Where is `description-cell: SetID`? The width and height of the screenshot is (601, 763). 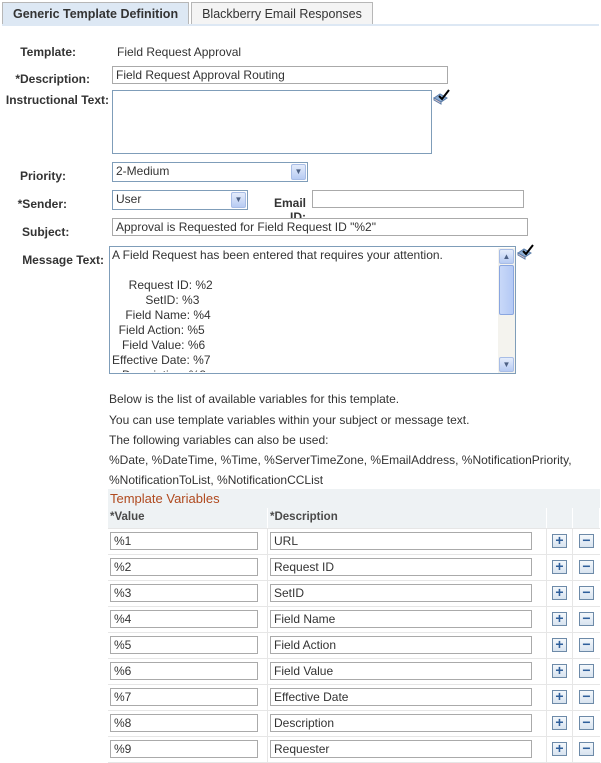
description-cell: SetID is located at coordinates (407, 593).